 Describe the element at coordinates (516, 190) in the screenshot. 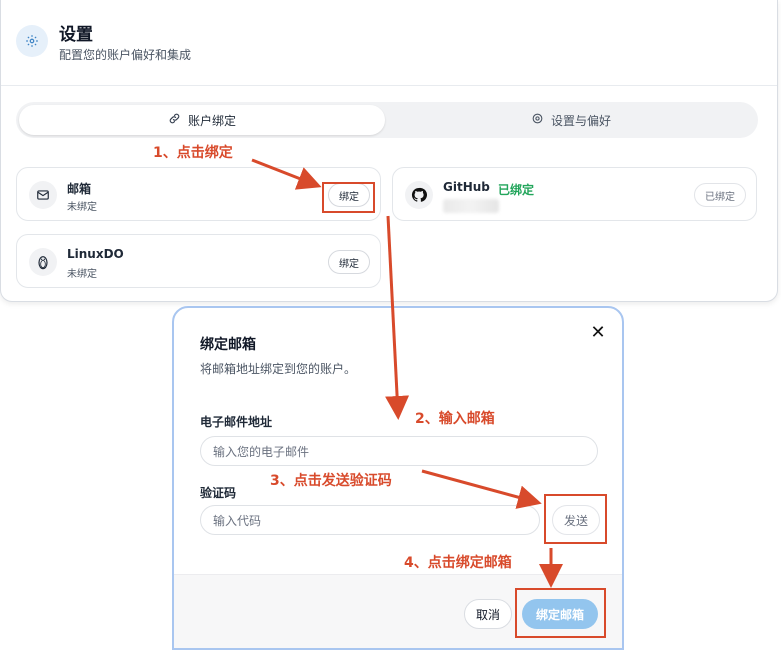

I see `bound-status-badge: 已绑定` at that location.